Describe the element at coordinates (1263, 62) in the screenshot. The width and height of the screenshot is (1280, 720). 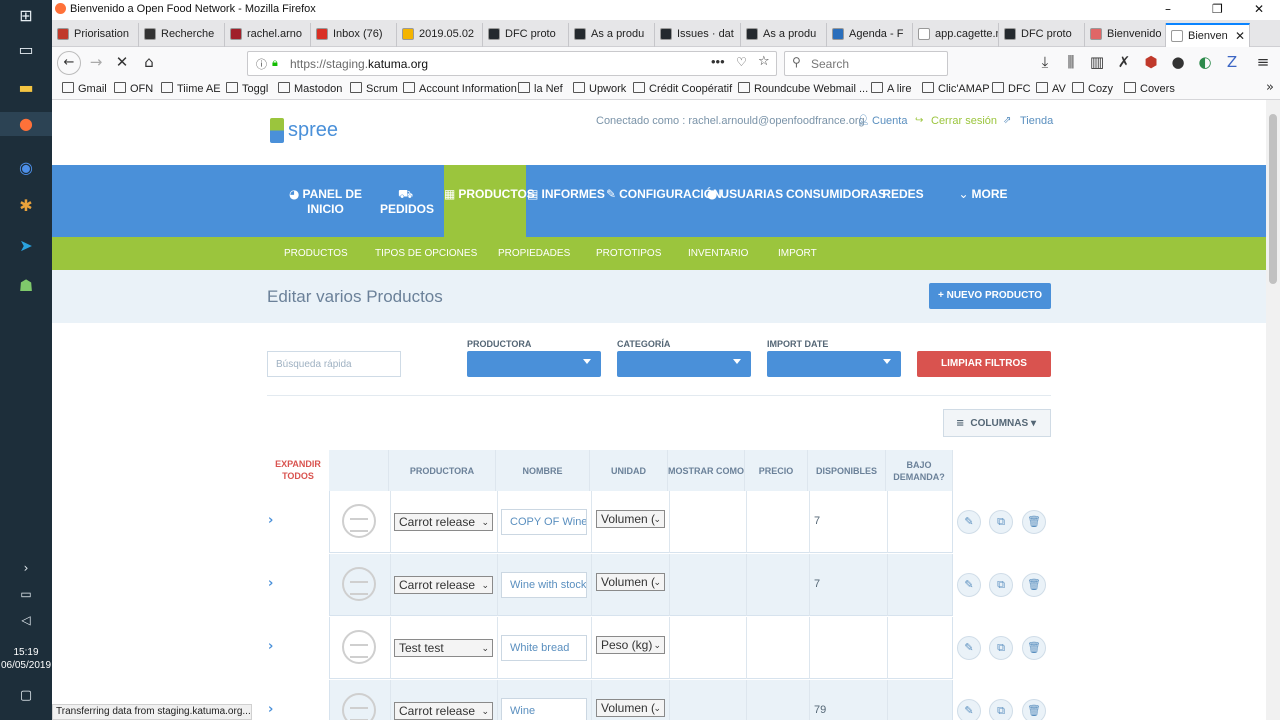
I see `menu-icon: ≡` at that location.